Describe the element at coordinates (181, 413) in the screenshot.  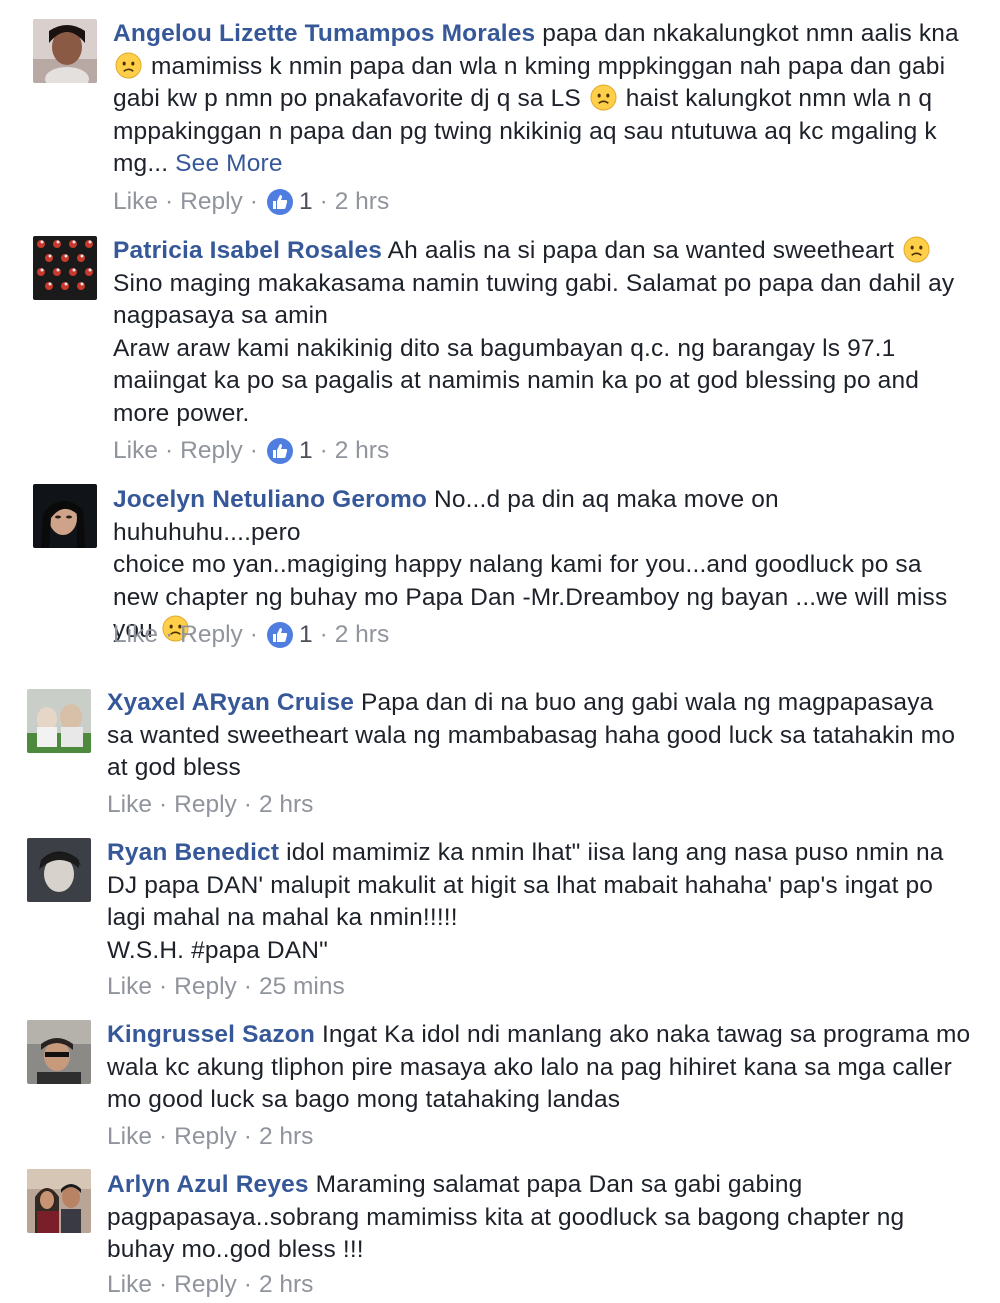
I see `comment-text: more power.` at that location.